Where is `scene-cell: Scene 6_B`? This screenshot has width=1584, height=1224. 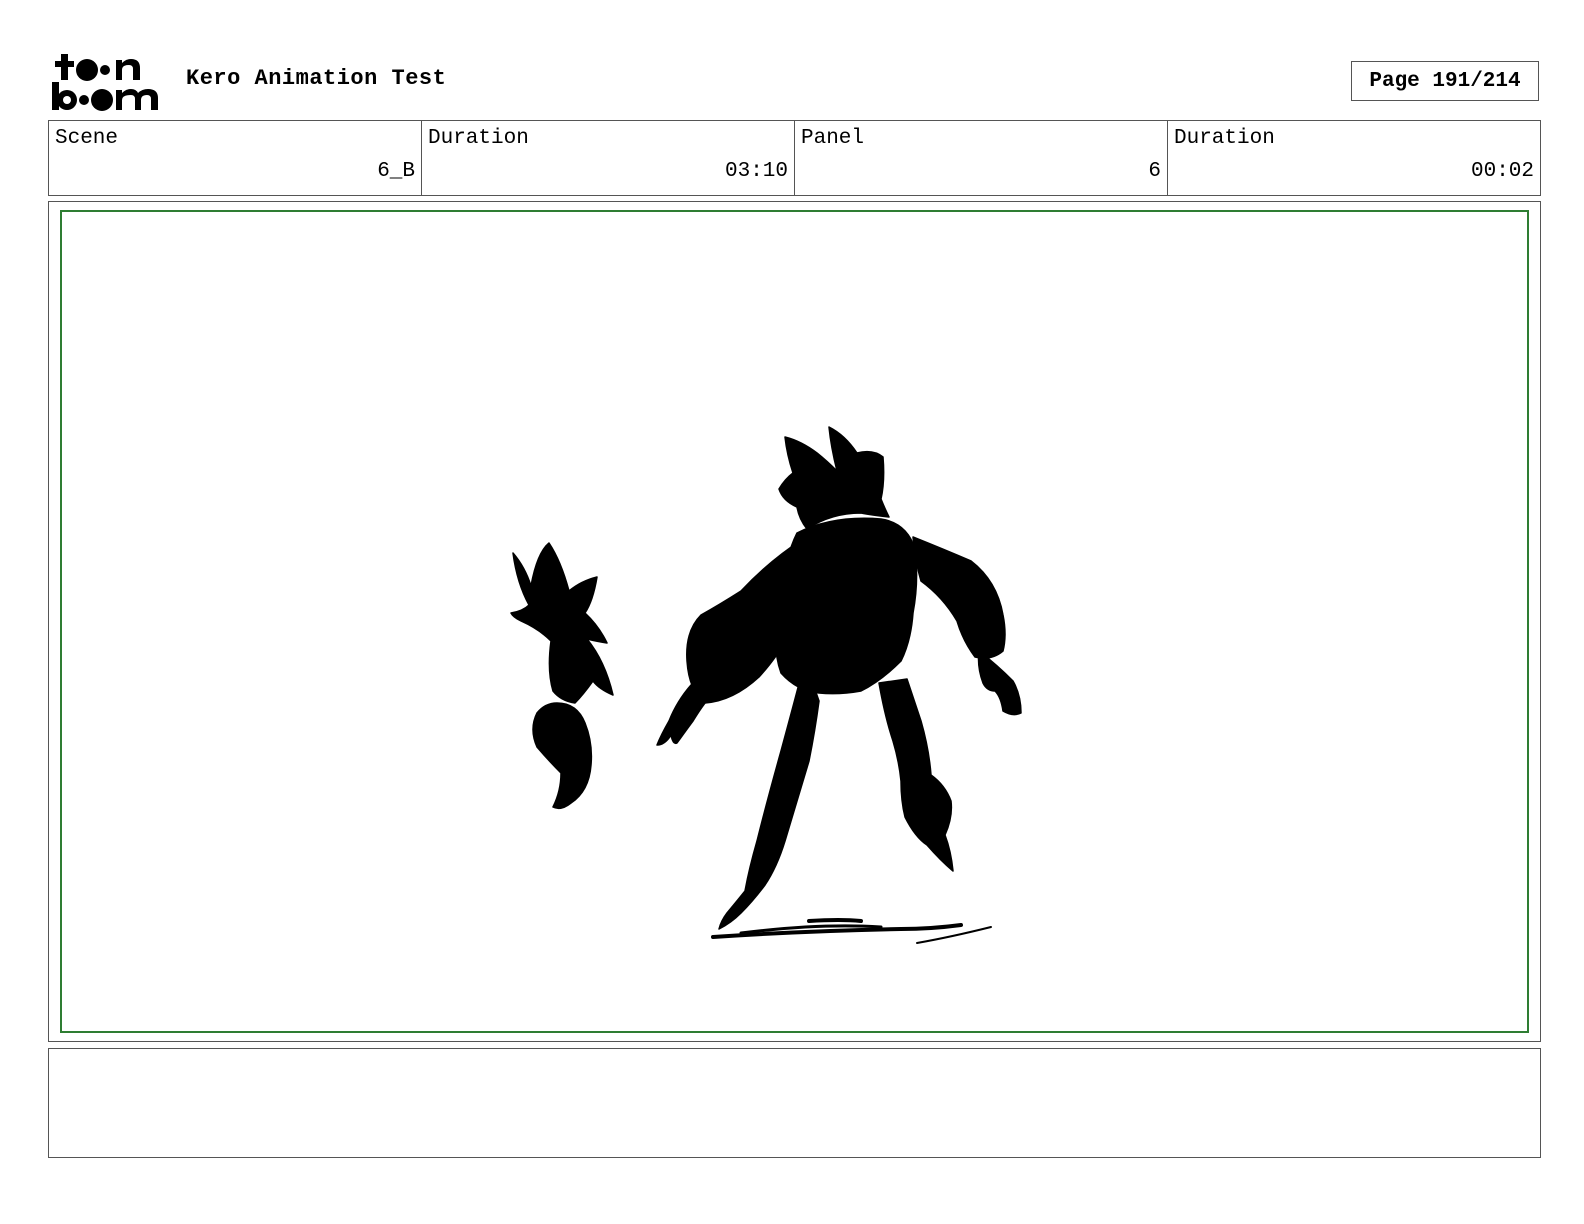
scene-cell: Scene 6_B is located at coordinates (235, 158).